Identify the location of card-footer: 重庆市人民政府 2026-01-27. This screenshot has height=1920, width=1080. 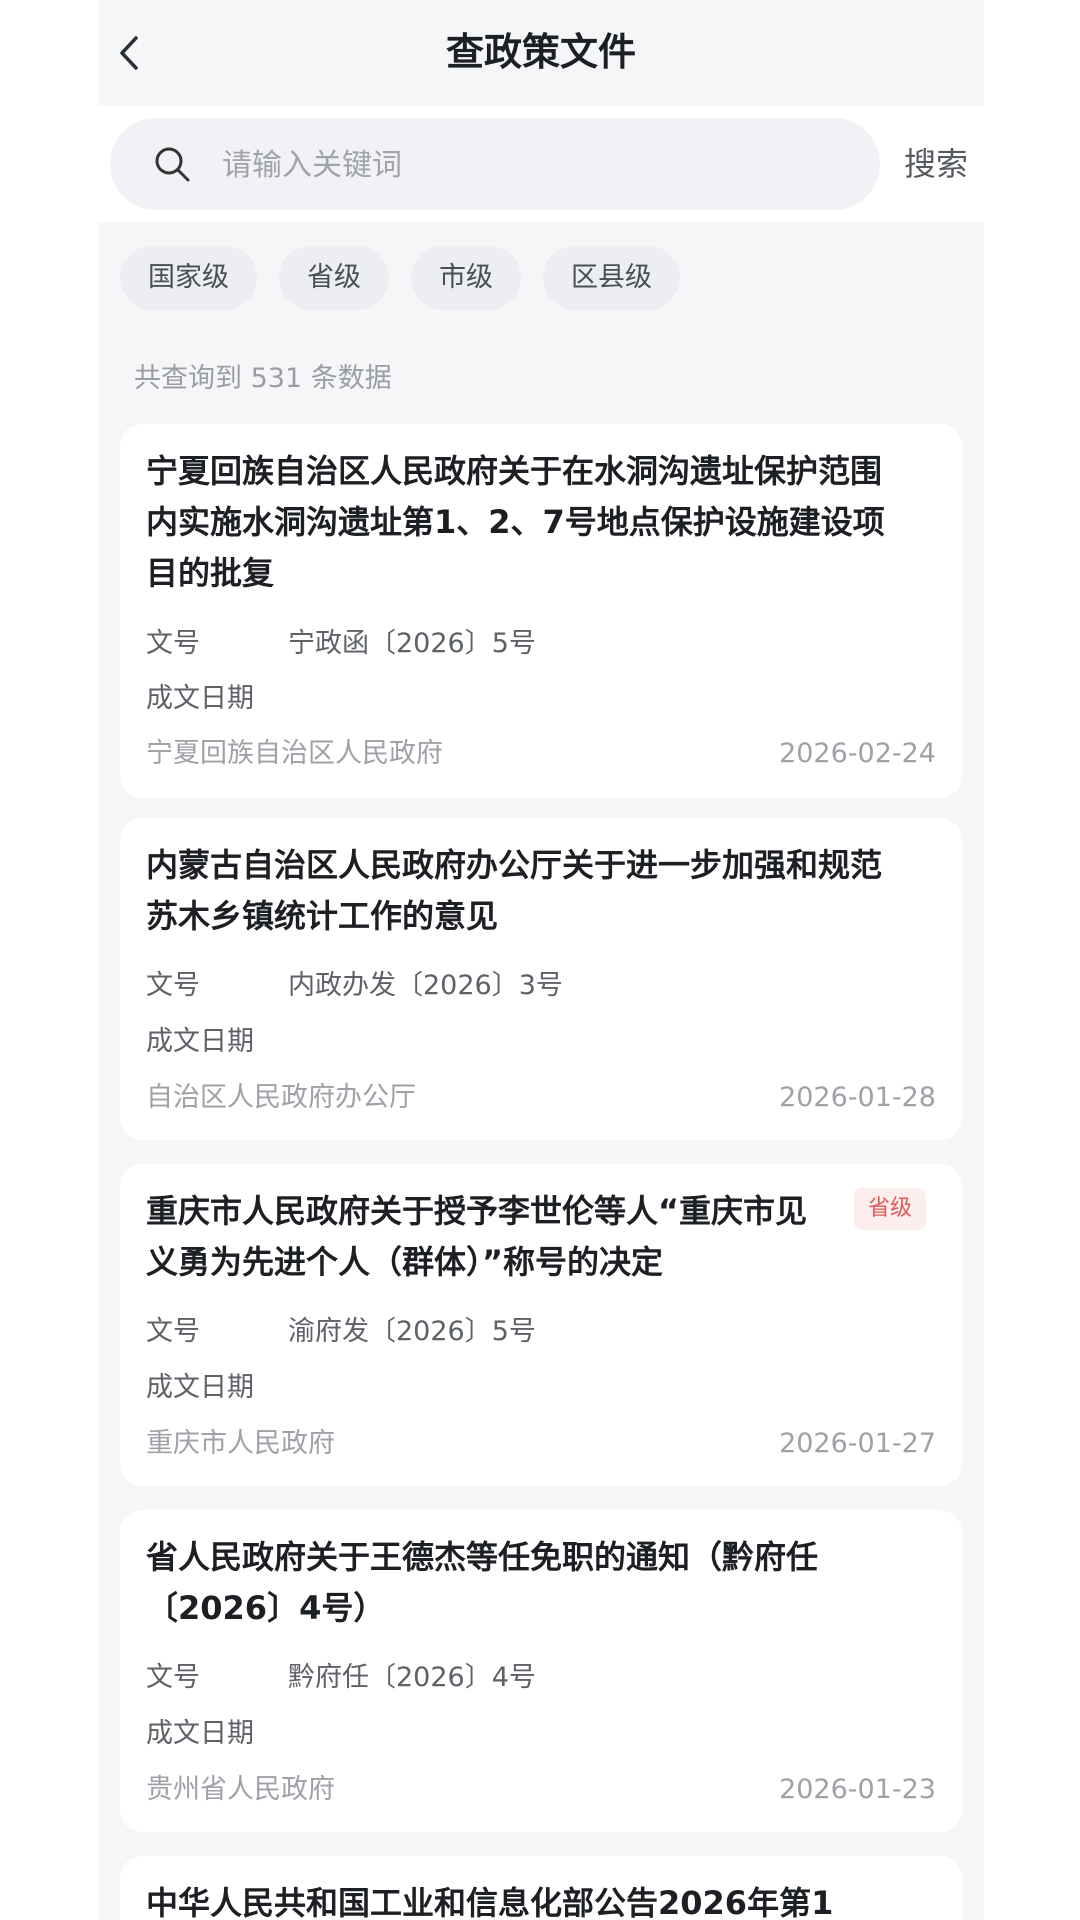
(541, 1444).